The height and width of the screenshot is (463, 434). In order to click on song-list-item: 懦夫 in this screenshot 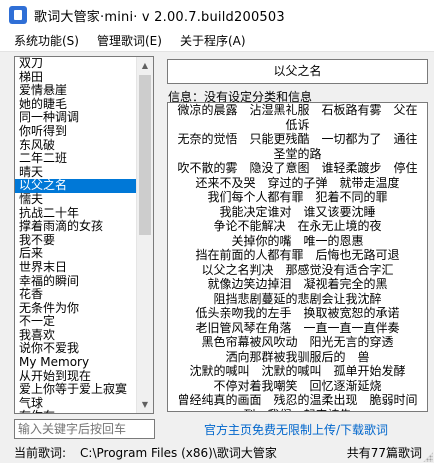, I will do `click(76, 199)`.